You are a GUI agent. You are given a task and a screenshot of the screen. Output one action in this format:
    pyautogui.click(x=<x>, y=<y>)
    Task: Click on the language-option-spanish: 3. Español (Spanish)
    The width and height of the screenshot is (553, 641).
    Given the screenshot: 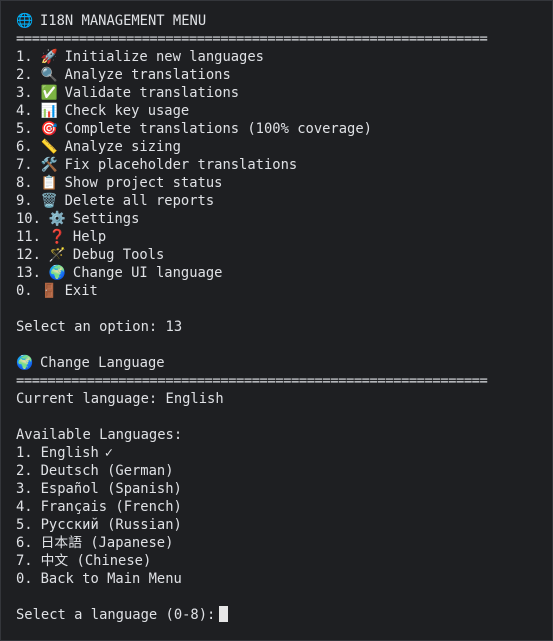 What is the action you would take?
    pyautogui.click(x=284, y=489)
    